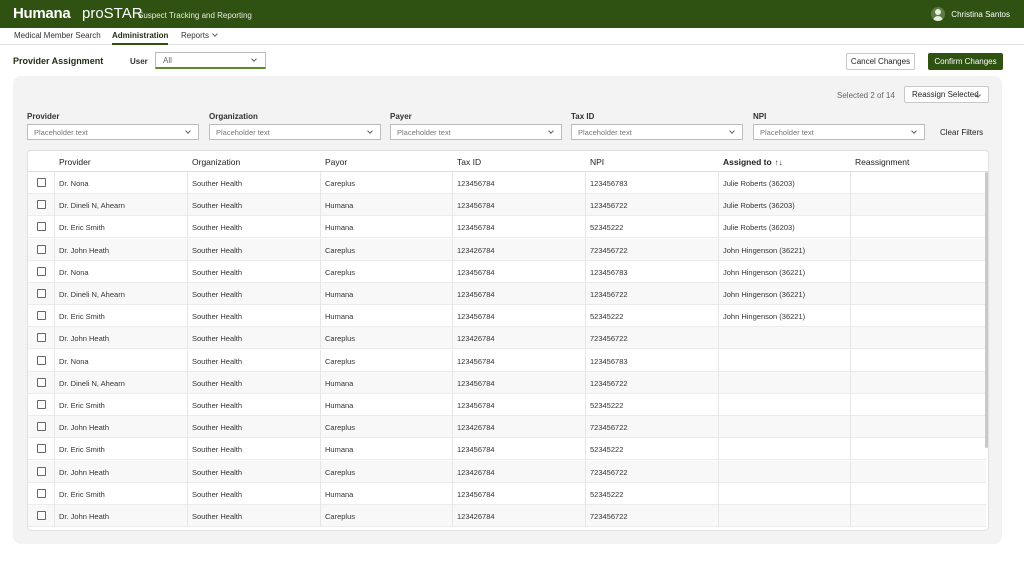 This screenshot has width=1024, height=569. Describe the element at coordinates (340, 361) in the screenshot. I see `cell-payor: Careplus` at that location.